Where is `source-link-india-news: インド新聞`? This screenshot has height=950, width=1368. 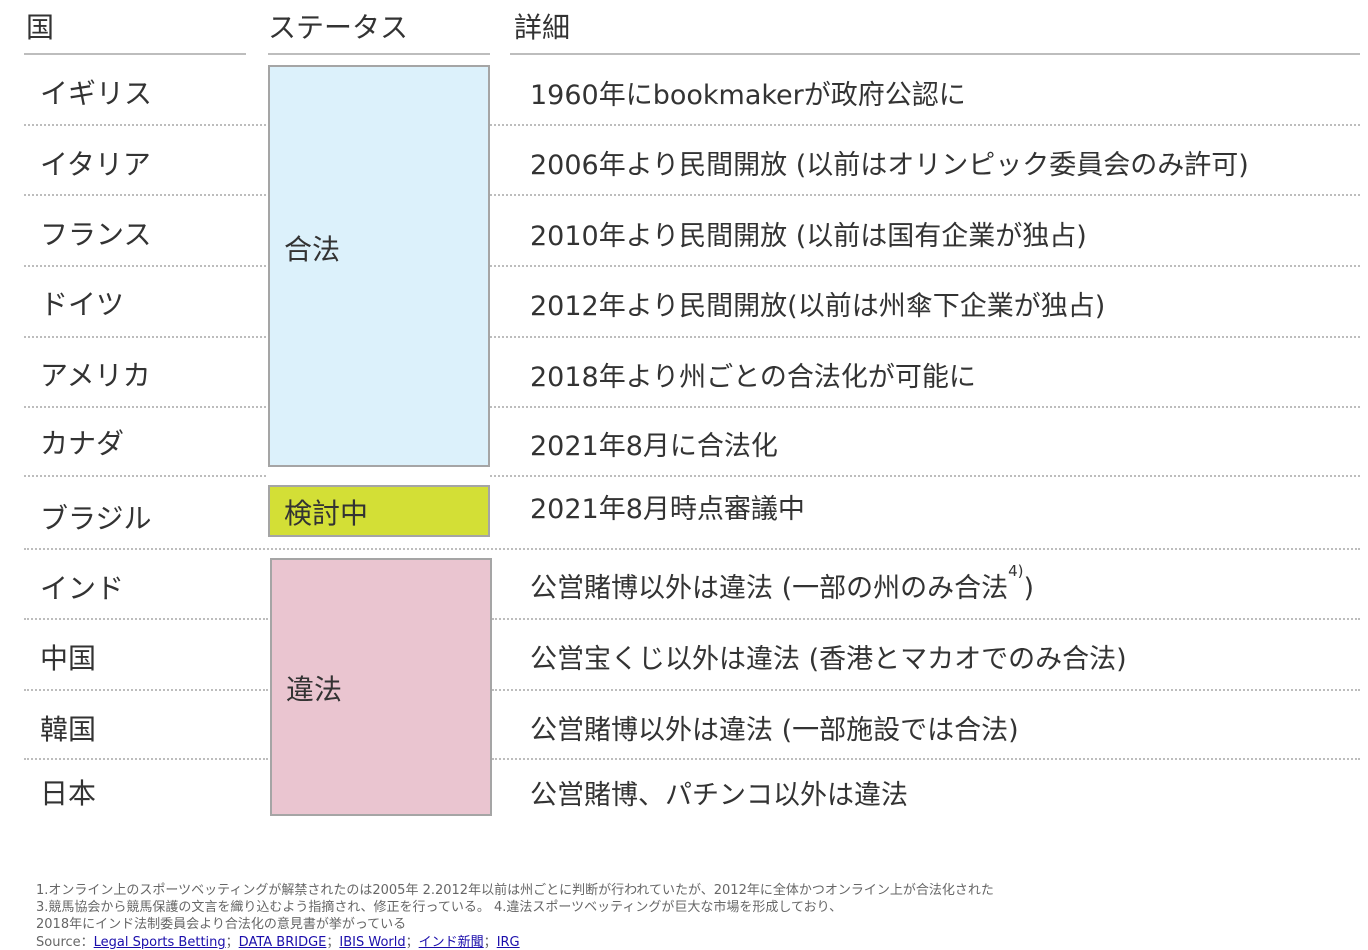 source-link-india-news: インド新聞 is located at coordinates (451, 942).